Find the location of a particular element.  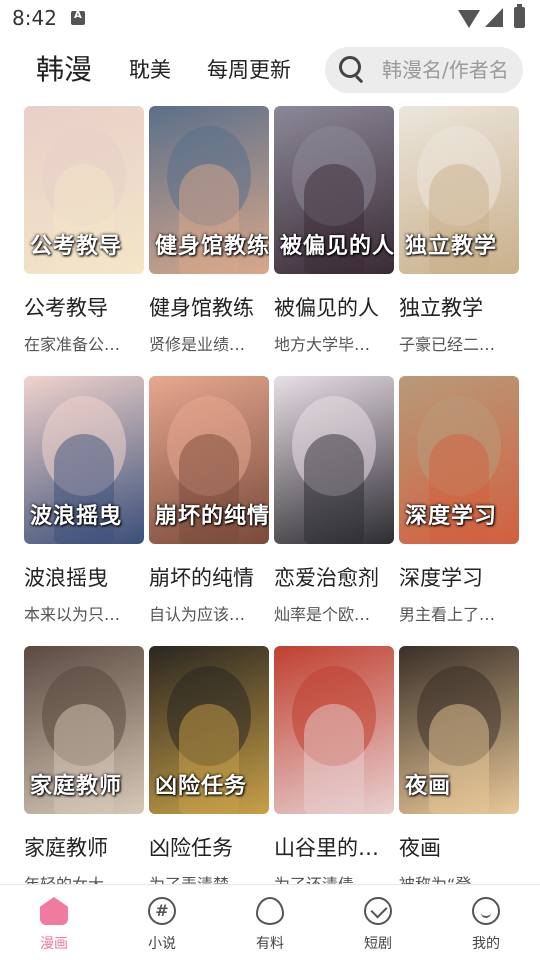

signal-icon is located at coordinates (494, 17).